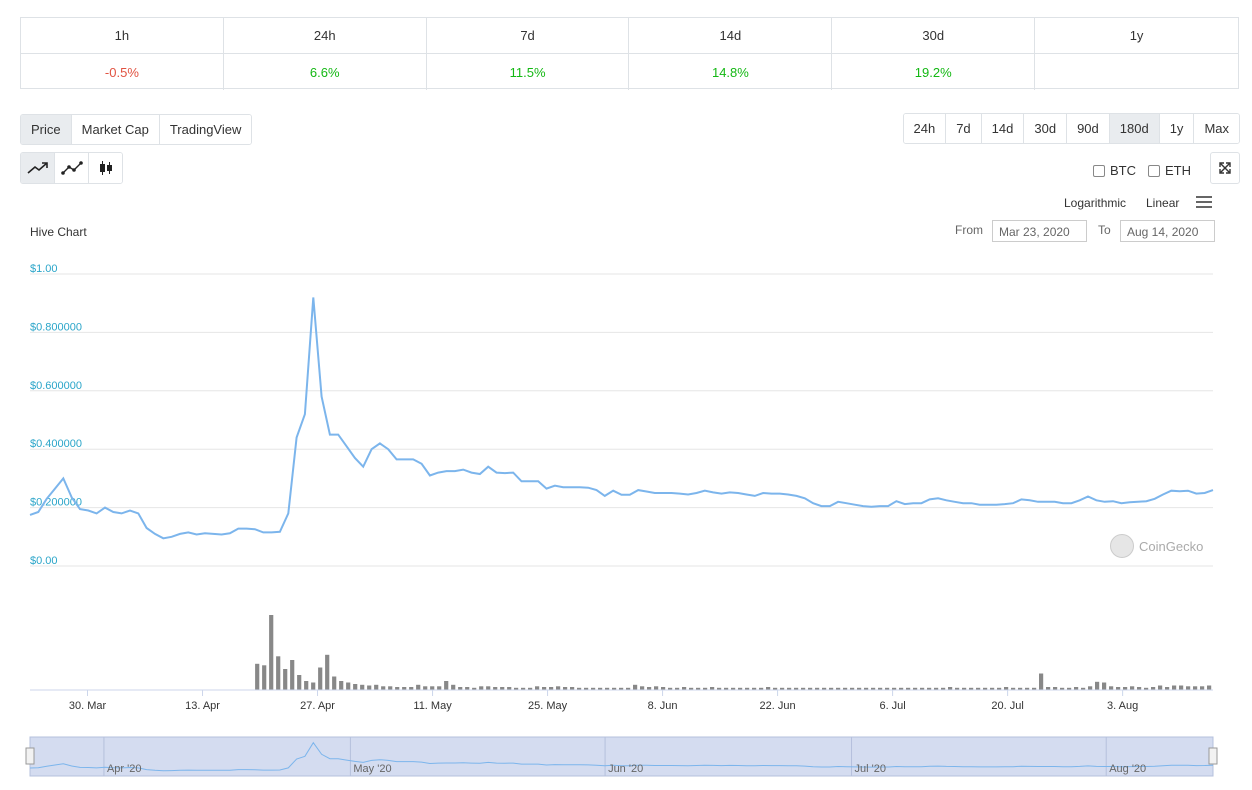  What do you see at coordinates (663, 706) in the screenshot?
I see `x-tick-label: 8. Jun` at bounding box center [663, 706].